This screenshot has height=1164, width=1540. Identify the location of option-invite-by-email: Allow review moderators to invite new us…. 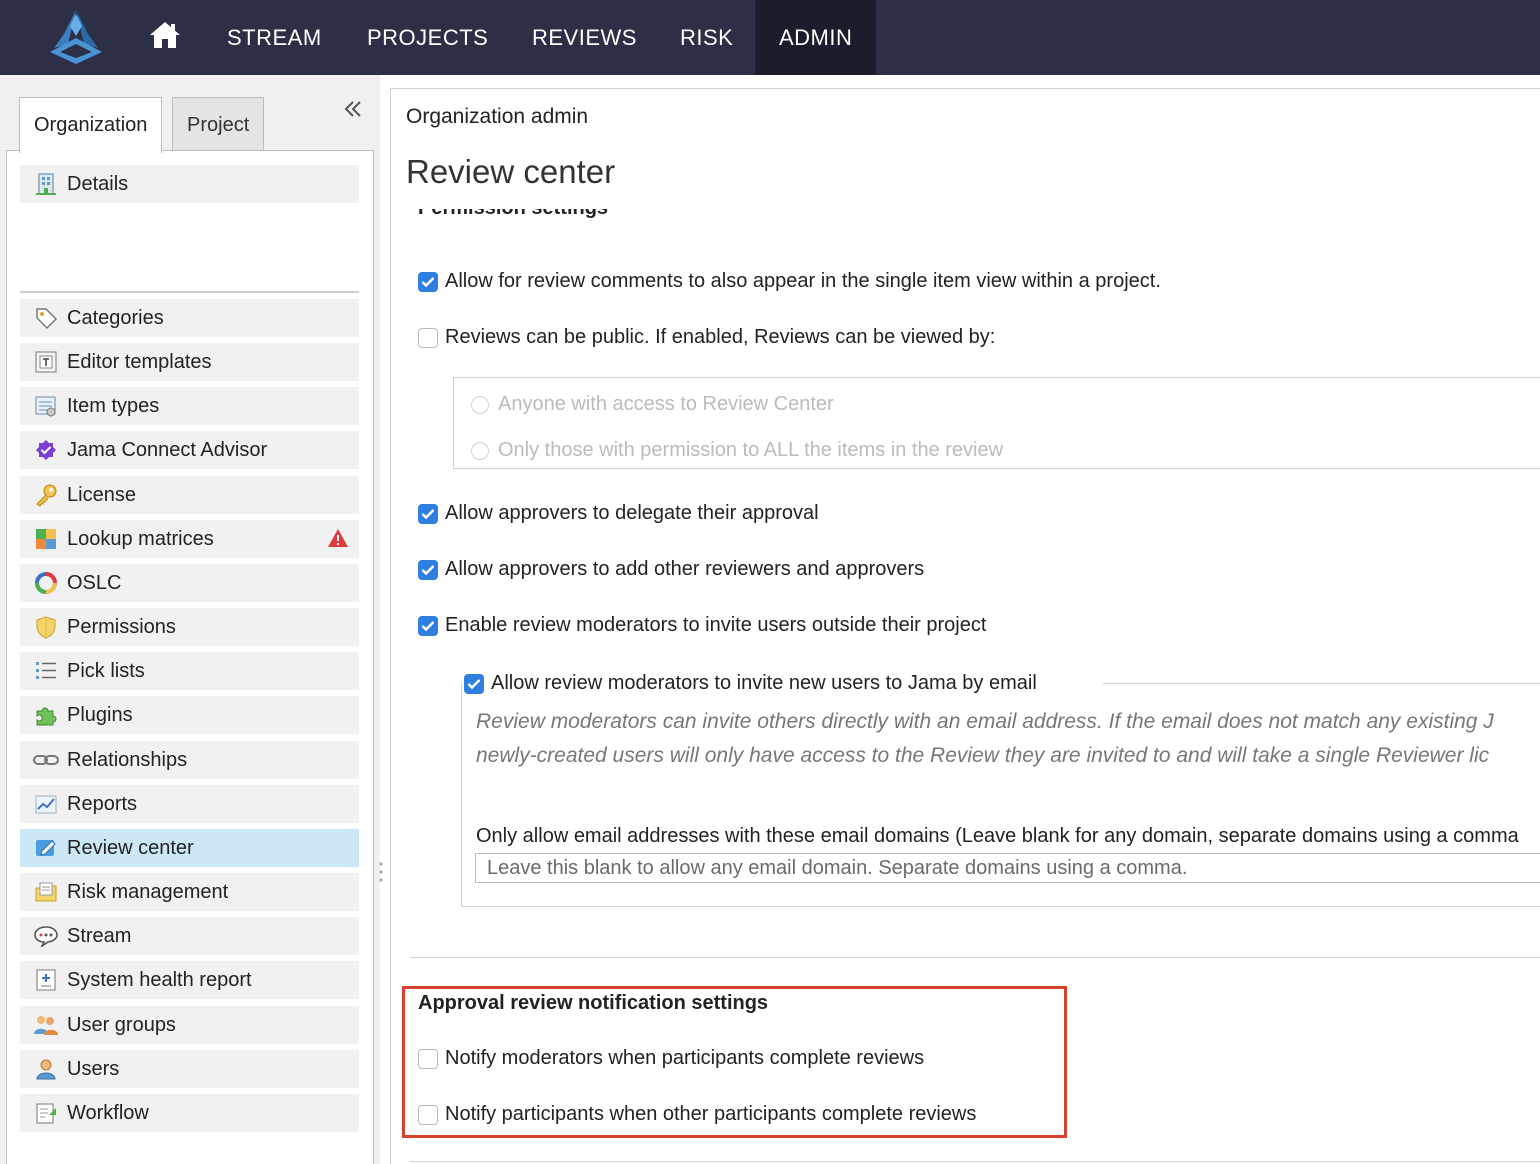
(750, 683).